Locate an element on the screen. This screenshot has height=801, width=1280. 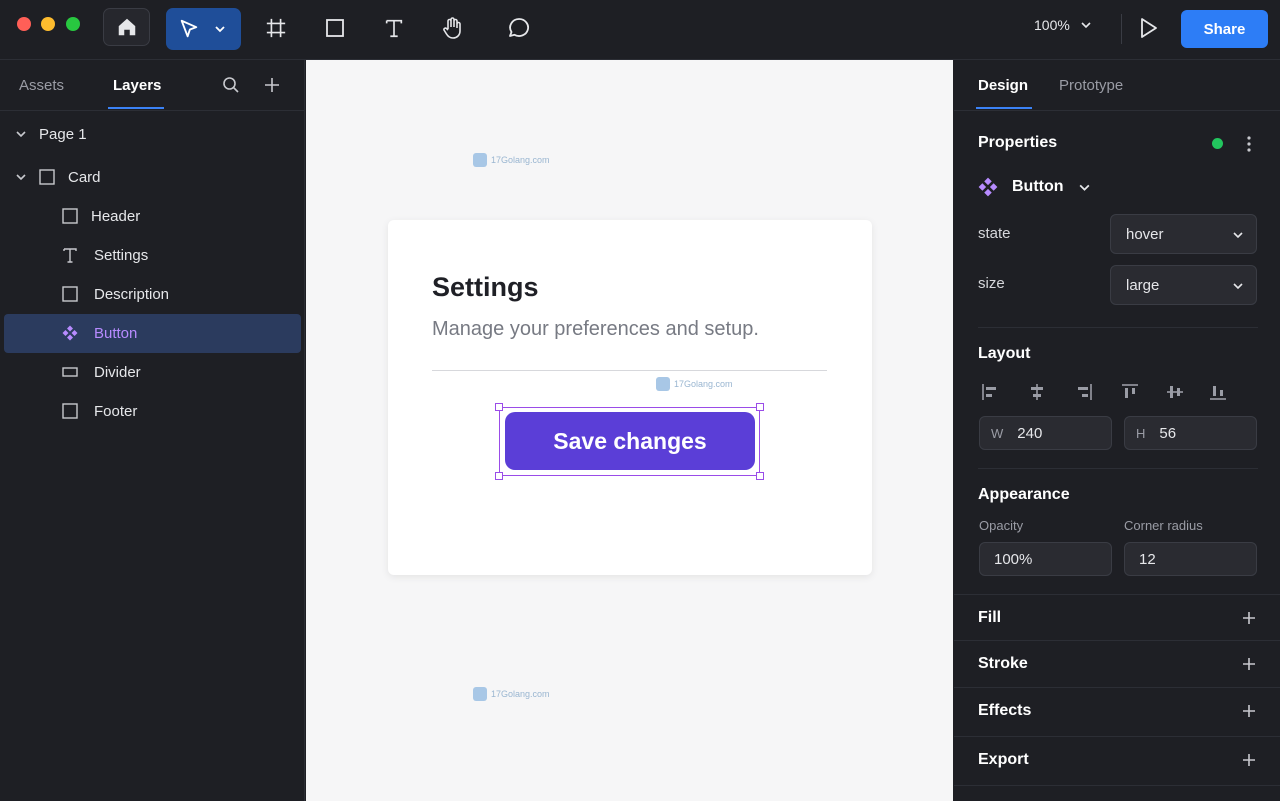
align-top-icon is located at coordinates (1130, 392).